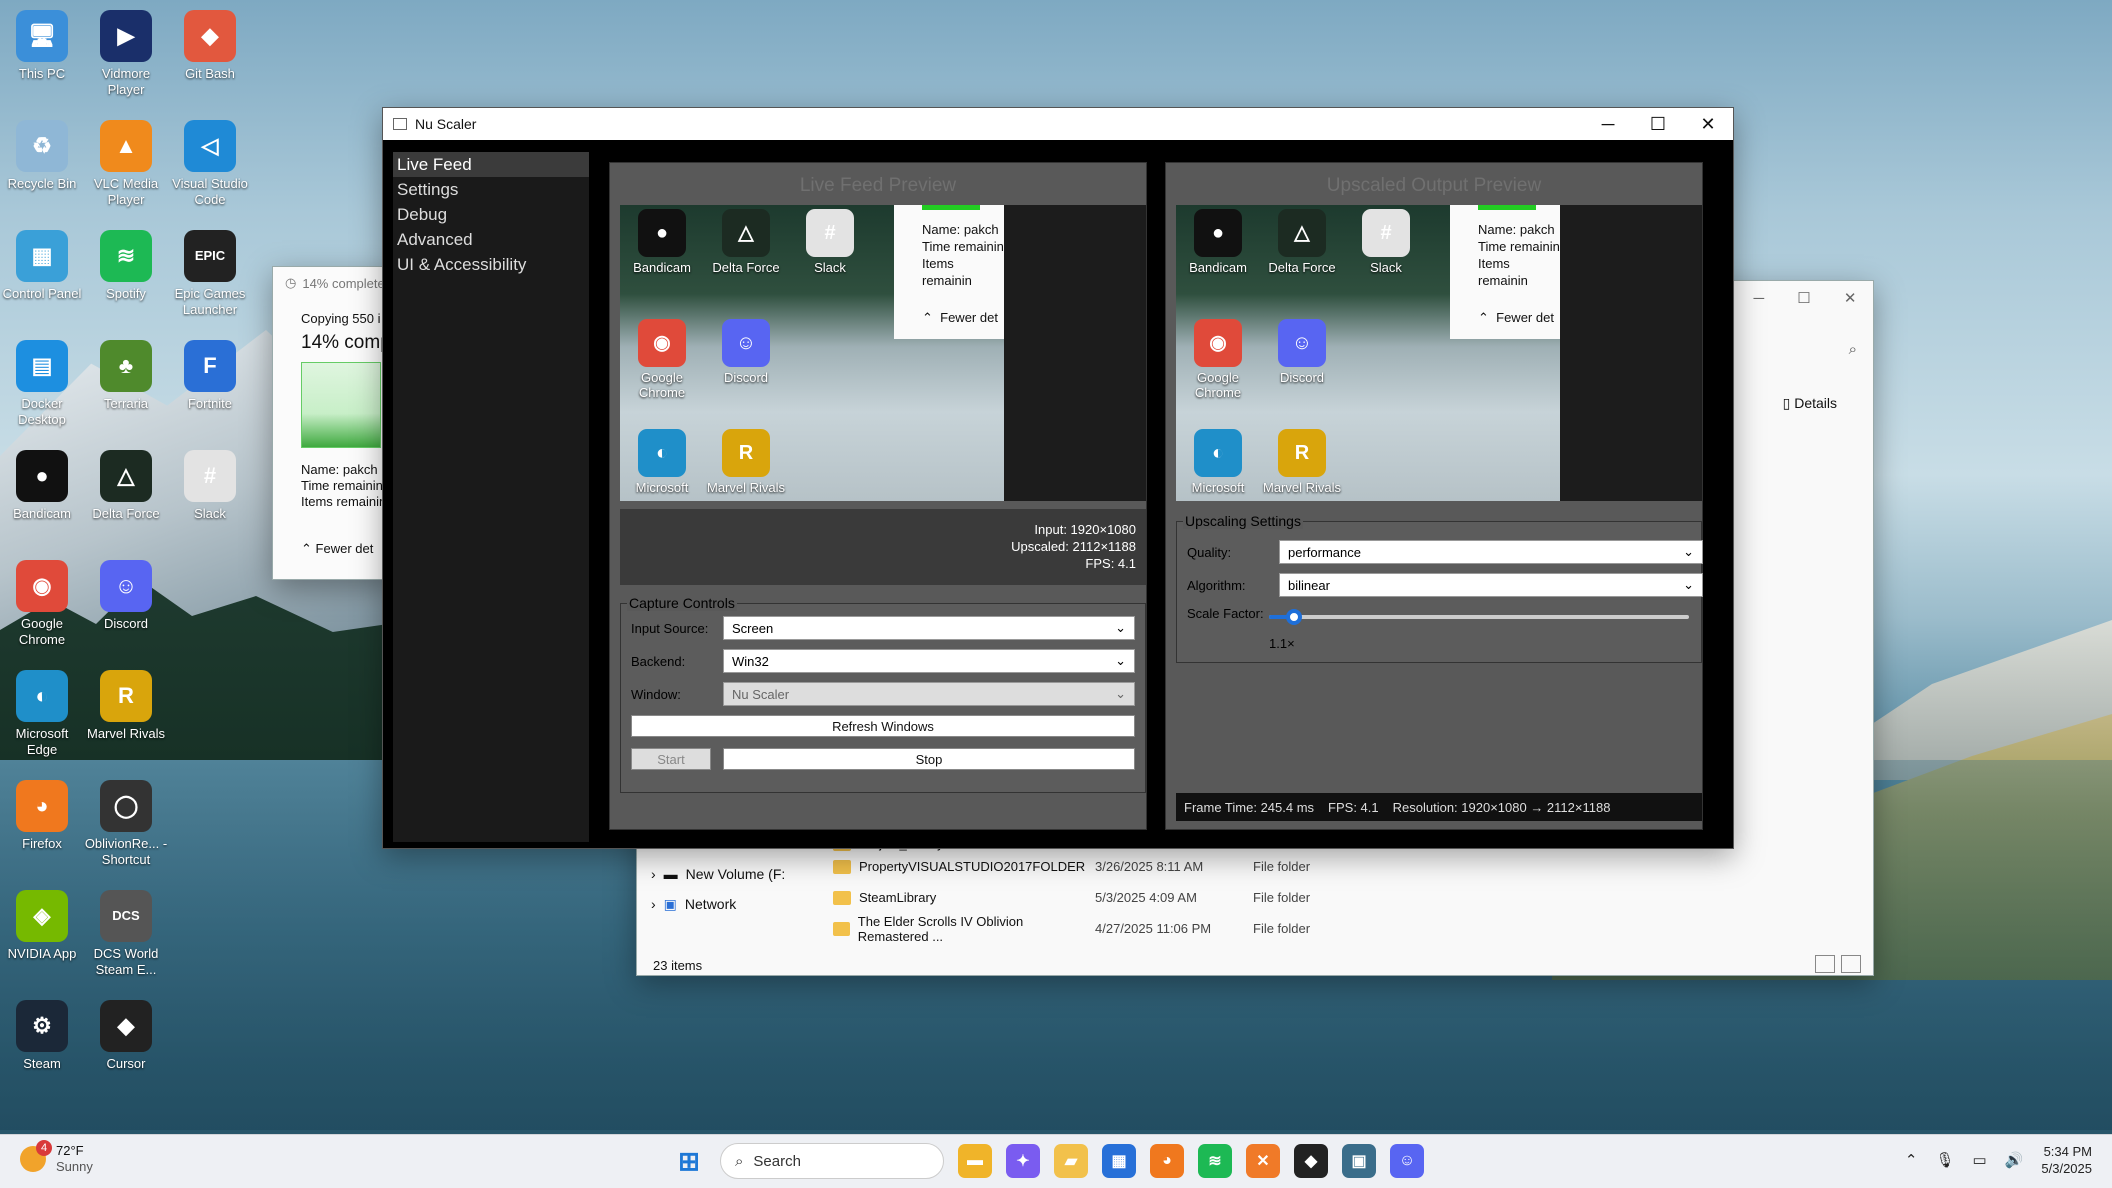  I want to click on desktop-icon-docker-desktop: ▤ Docker Desktop, so click(42, 384).